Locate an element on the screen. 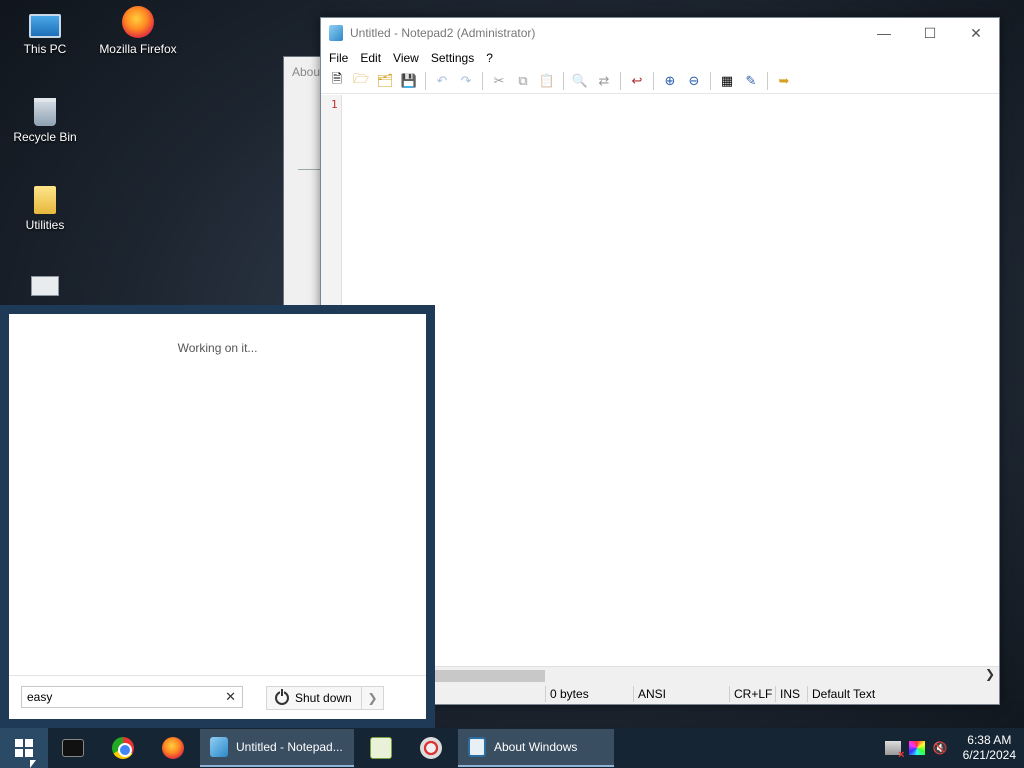 This screenshot has width=1024, height=768. browse-button: 🗂 is located at coordinates (385, 81).